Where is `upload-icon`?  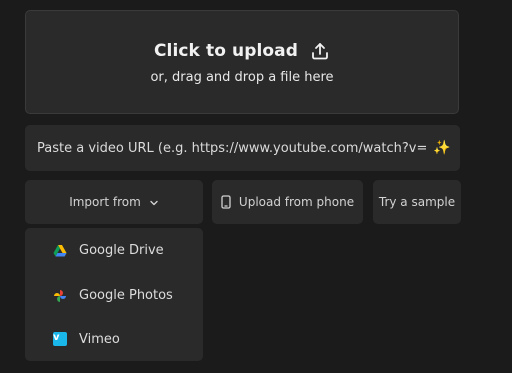
upload-icon is located at coordinates (320, 51).